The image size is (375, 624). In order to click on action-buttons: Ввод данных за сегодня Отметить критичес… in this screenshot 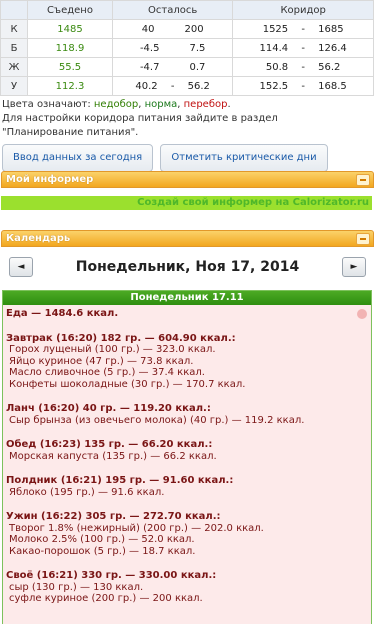, I will do `click(188, 158)`.